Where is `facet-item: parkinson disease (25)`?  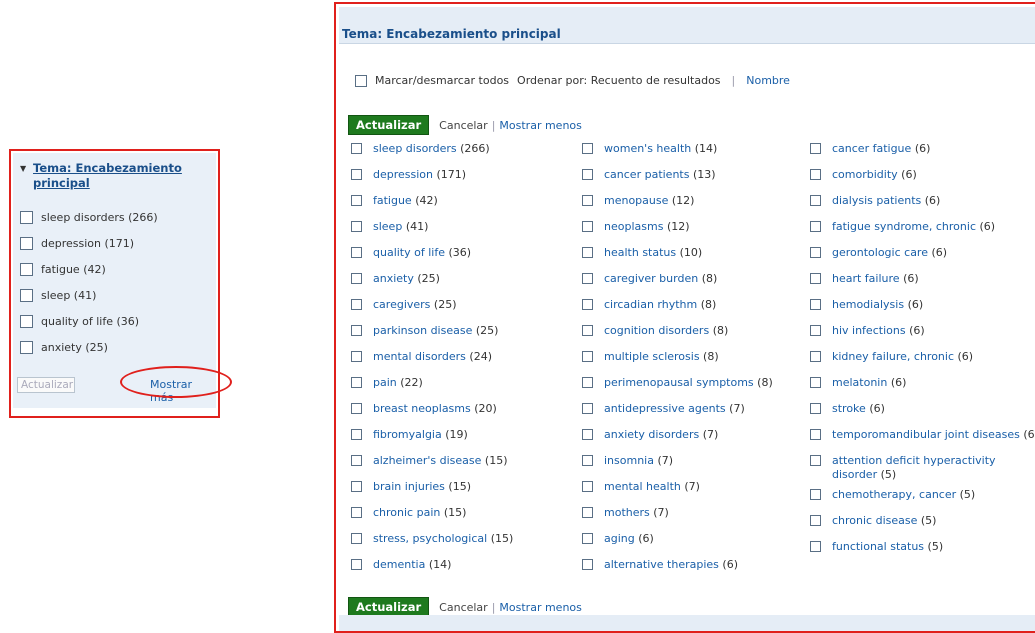
facet-item: parkinson disease (25) is located at coordinates (424, 331).